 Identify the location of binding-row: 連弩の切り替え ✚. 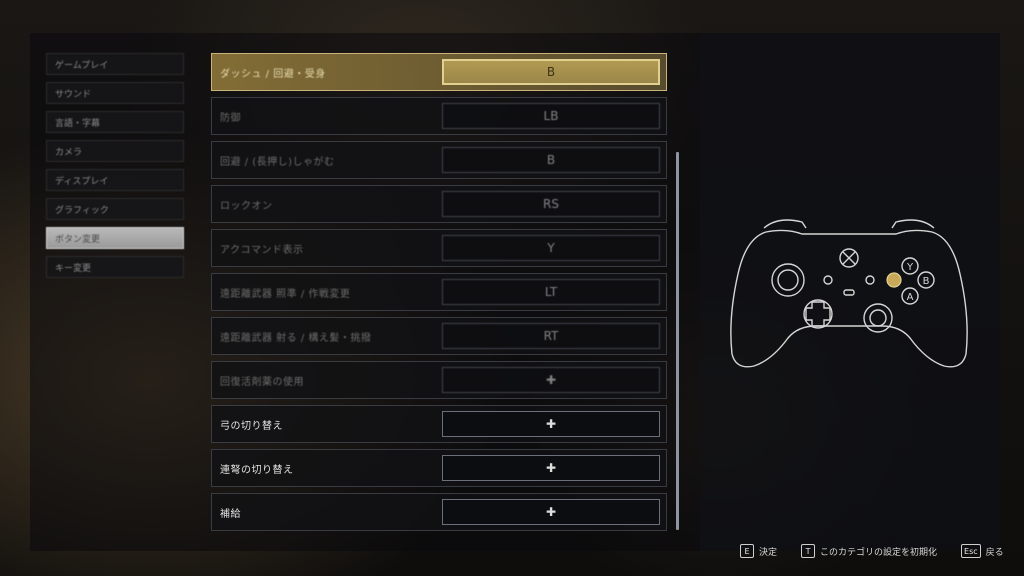
(439, 468).